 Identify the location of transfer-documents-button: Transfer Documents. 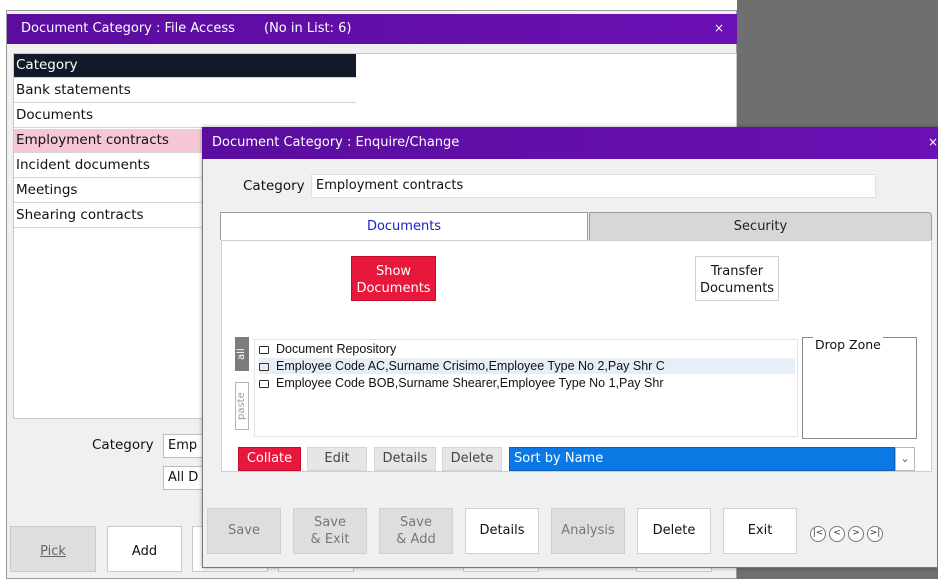
(737, 278).